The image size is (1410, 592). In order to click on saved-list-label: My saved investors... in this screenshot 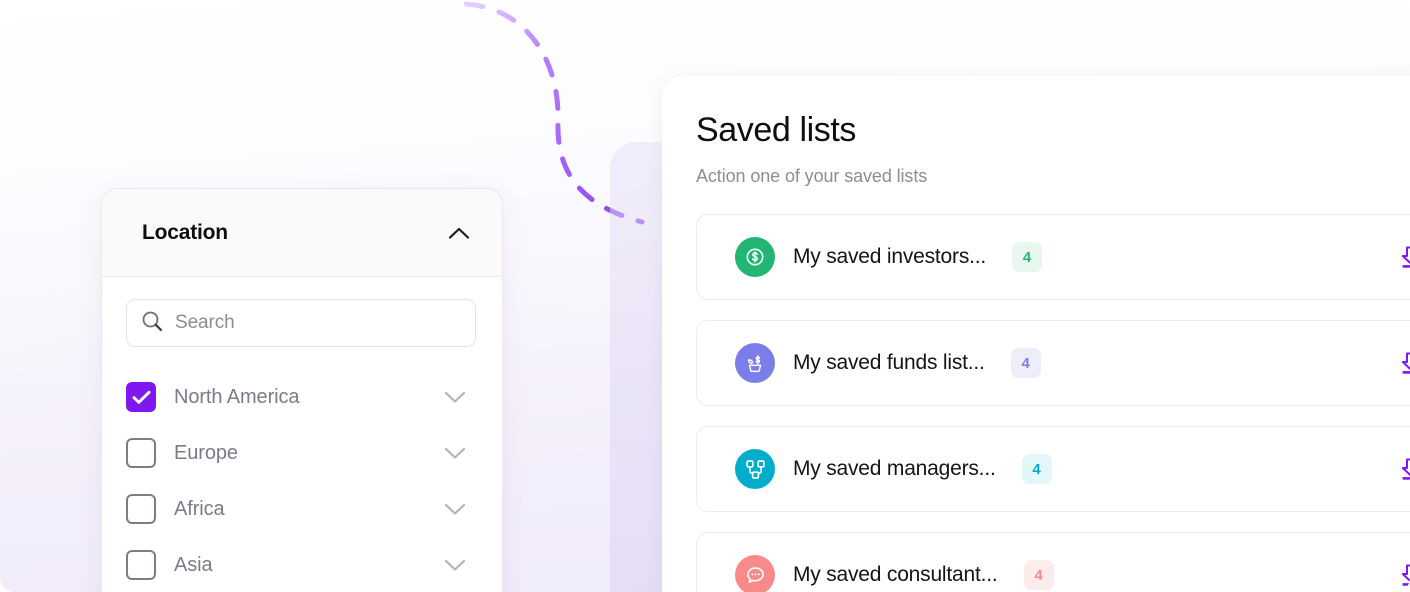, I will do `click(890, 256)`.